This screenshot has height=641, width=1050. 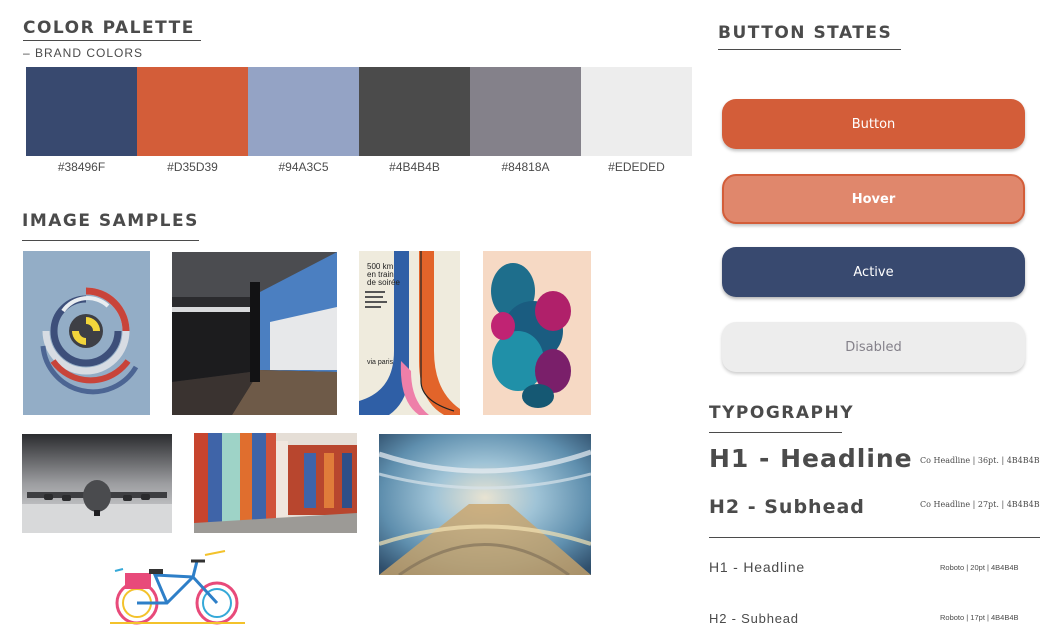 I want to click on architecture-interior-image, so click(x=254, y=333).